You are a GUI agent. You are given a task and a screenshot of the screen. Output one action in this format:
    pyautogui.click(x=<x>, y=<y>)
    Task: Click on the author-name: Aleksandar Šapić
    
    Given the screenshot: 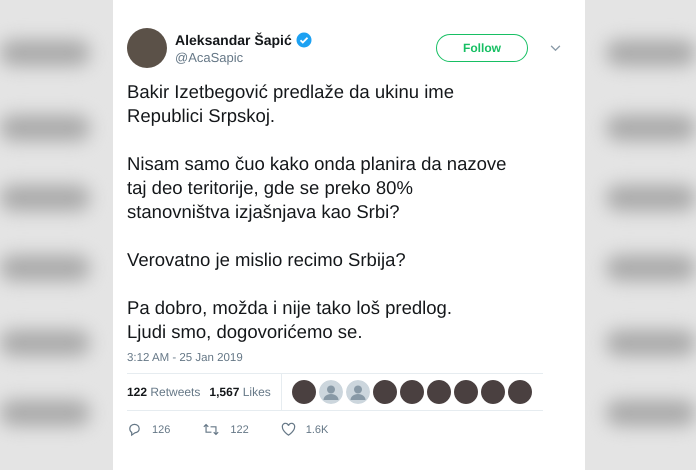 What is the action you would take?
    pyautogui.click(x=233, y=40)
    